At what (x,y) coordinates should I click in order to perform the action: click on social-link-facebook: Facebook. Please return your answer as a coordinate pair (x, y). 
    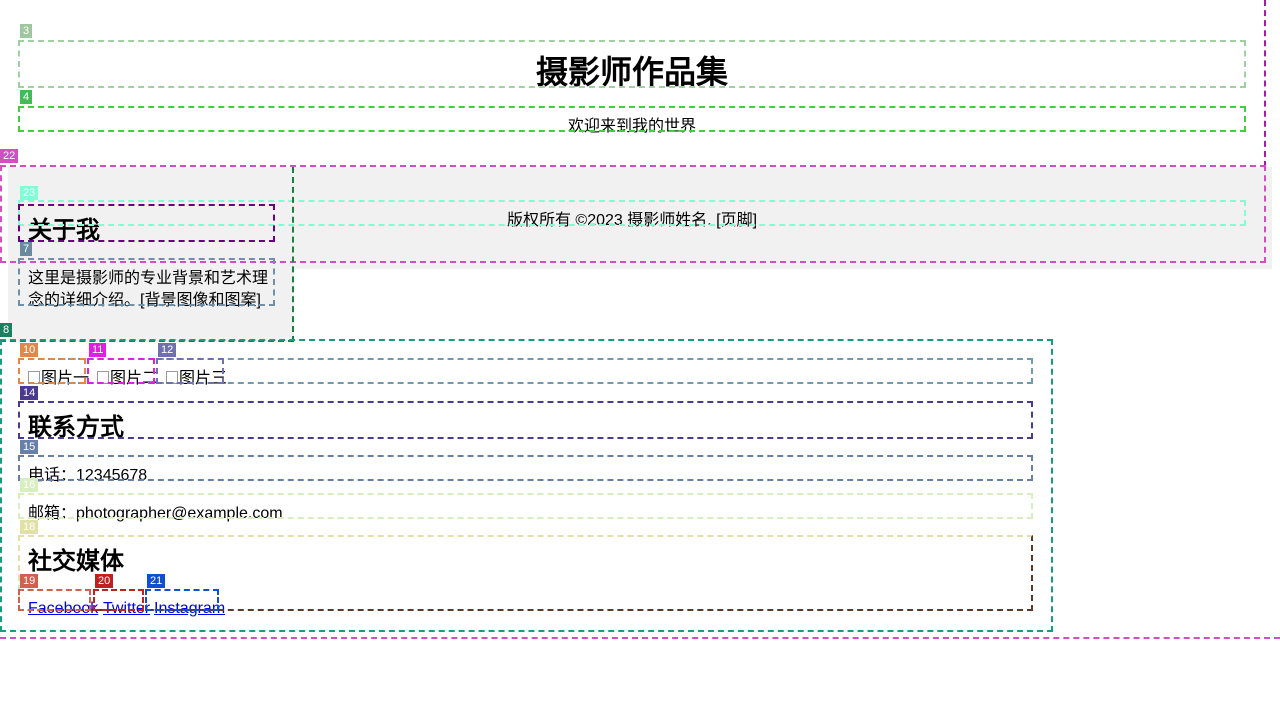
    Looking at the image, I should click on (63, 609).